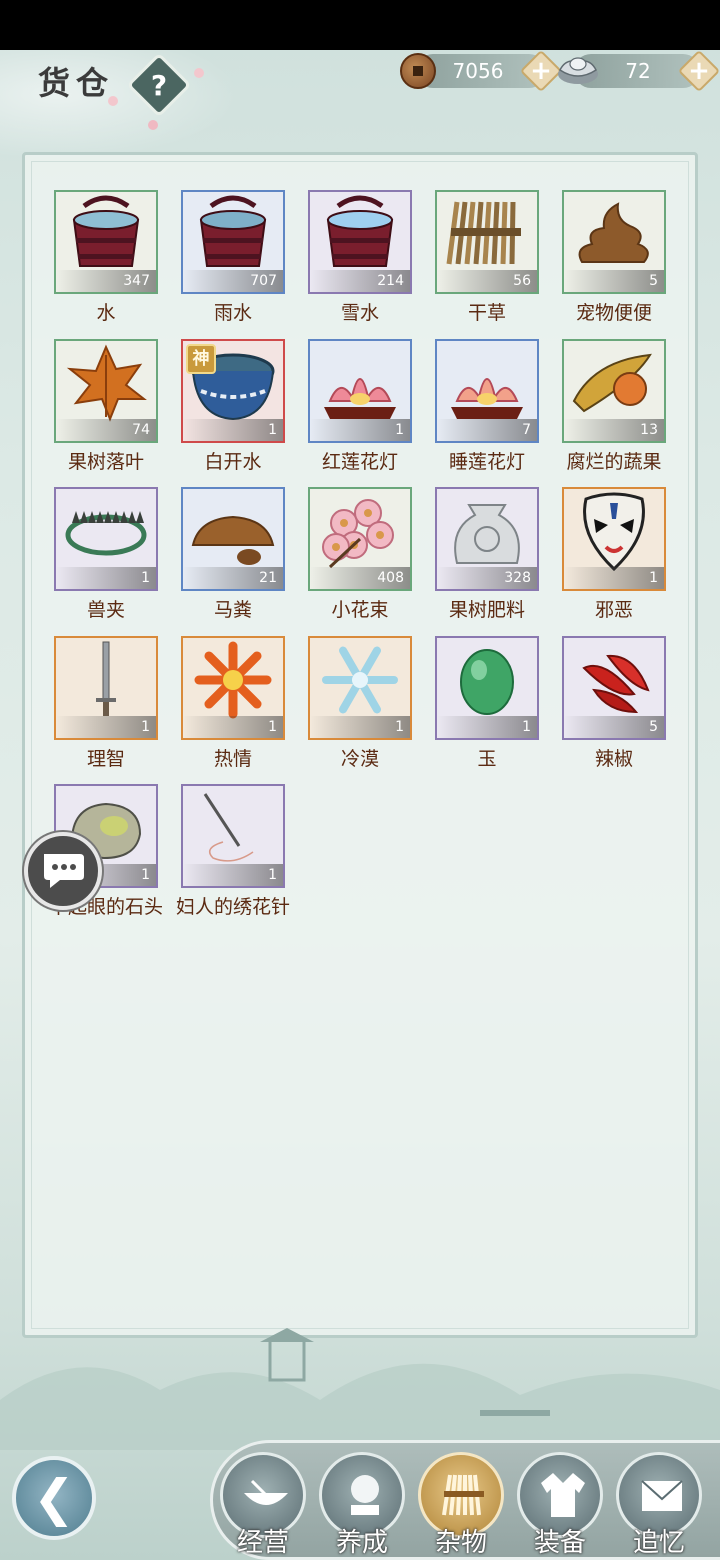  I want to click on inventory-item: 1 冷漠, so click(360, 703).